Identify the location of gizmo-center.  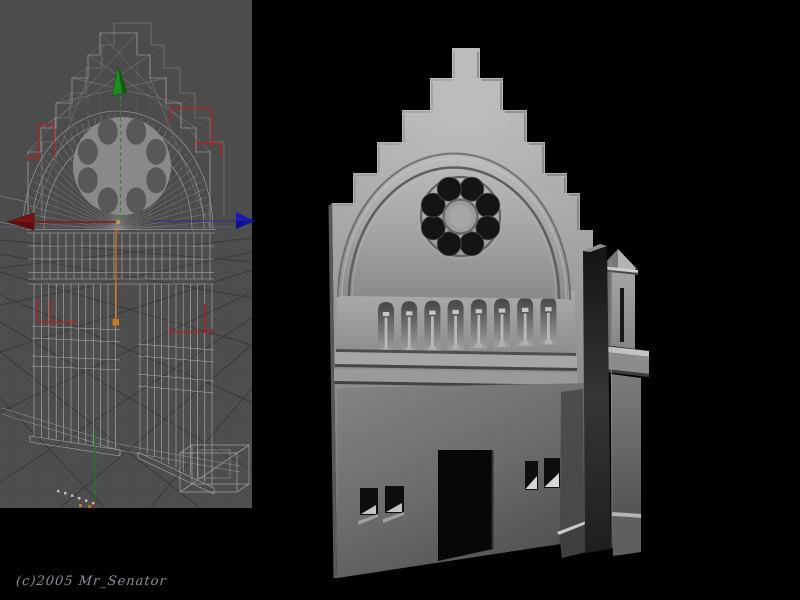
(118, 222).